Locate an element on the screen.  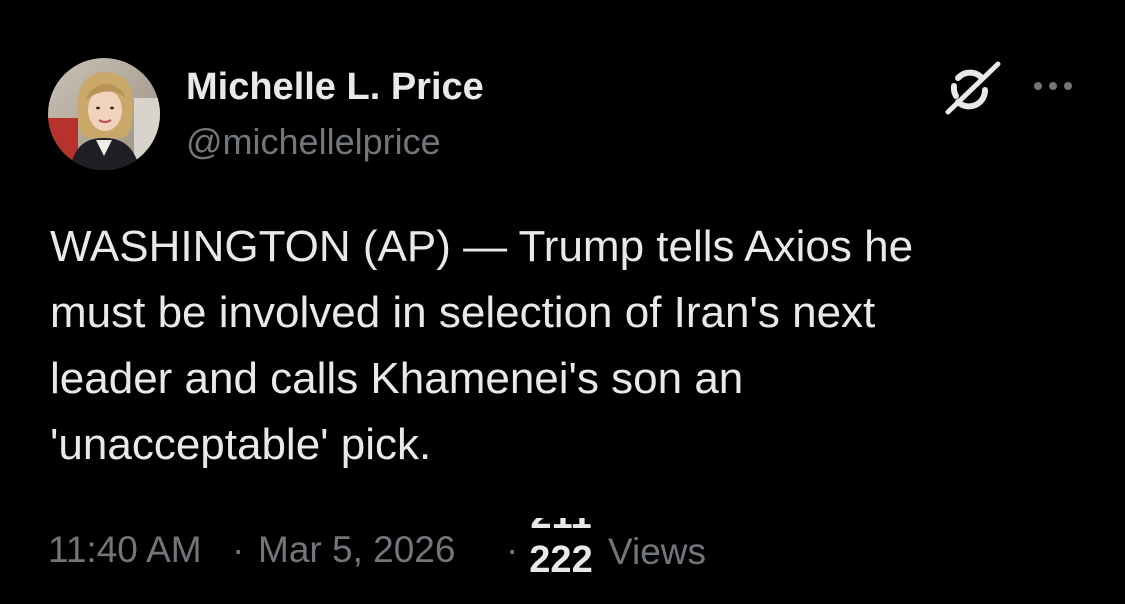
tweet-time: 11:40 AM is located at coordinates (125, 550).